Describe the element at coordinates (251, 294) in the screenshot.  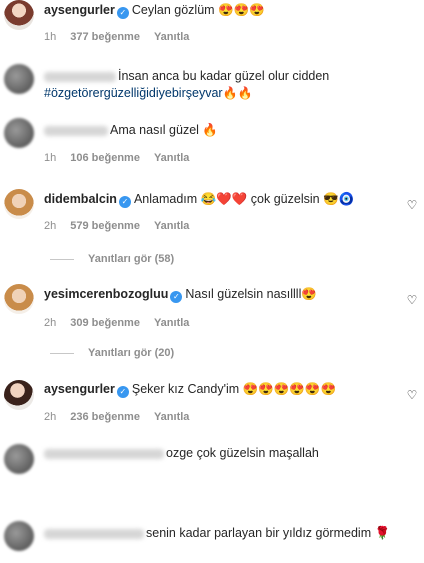
I see `comment-text: Nasıl güzelsin nasıllll😍` at that location.